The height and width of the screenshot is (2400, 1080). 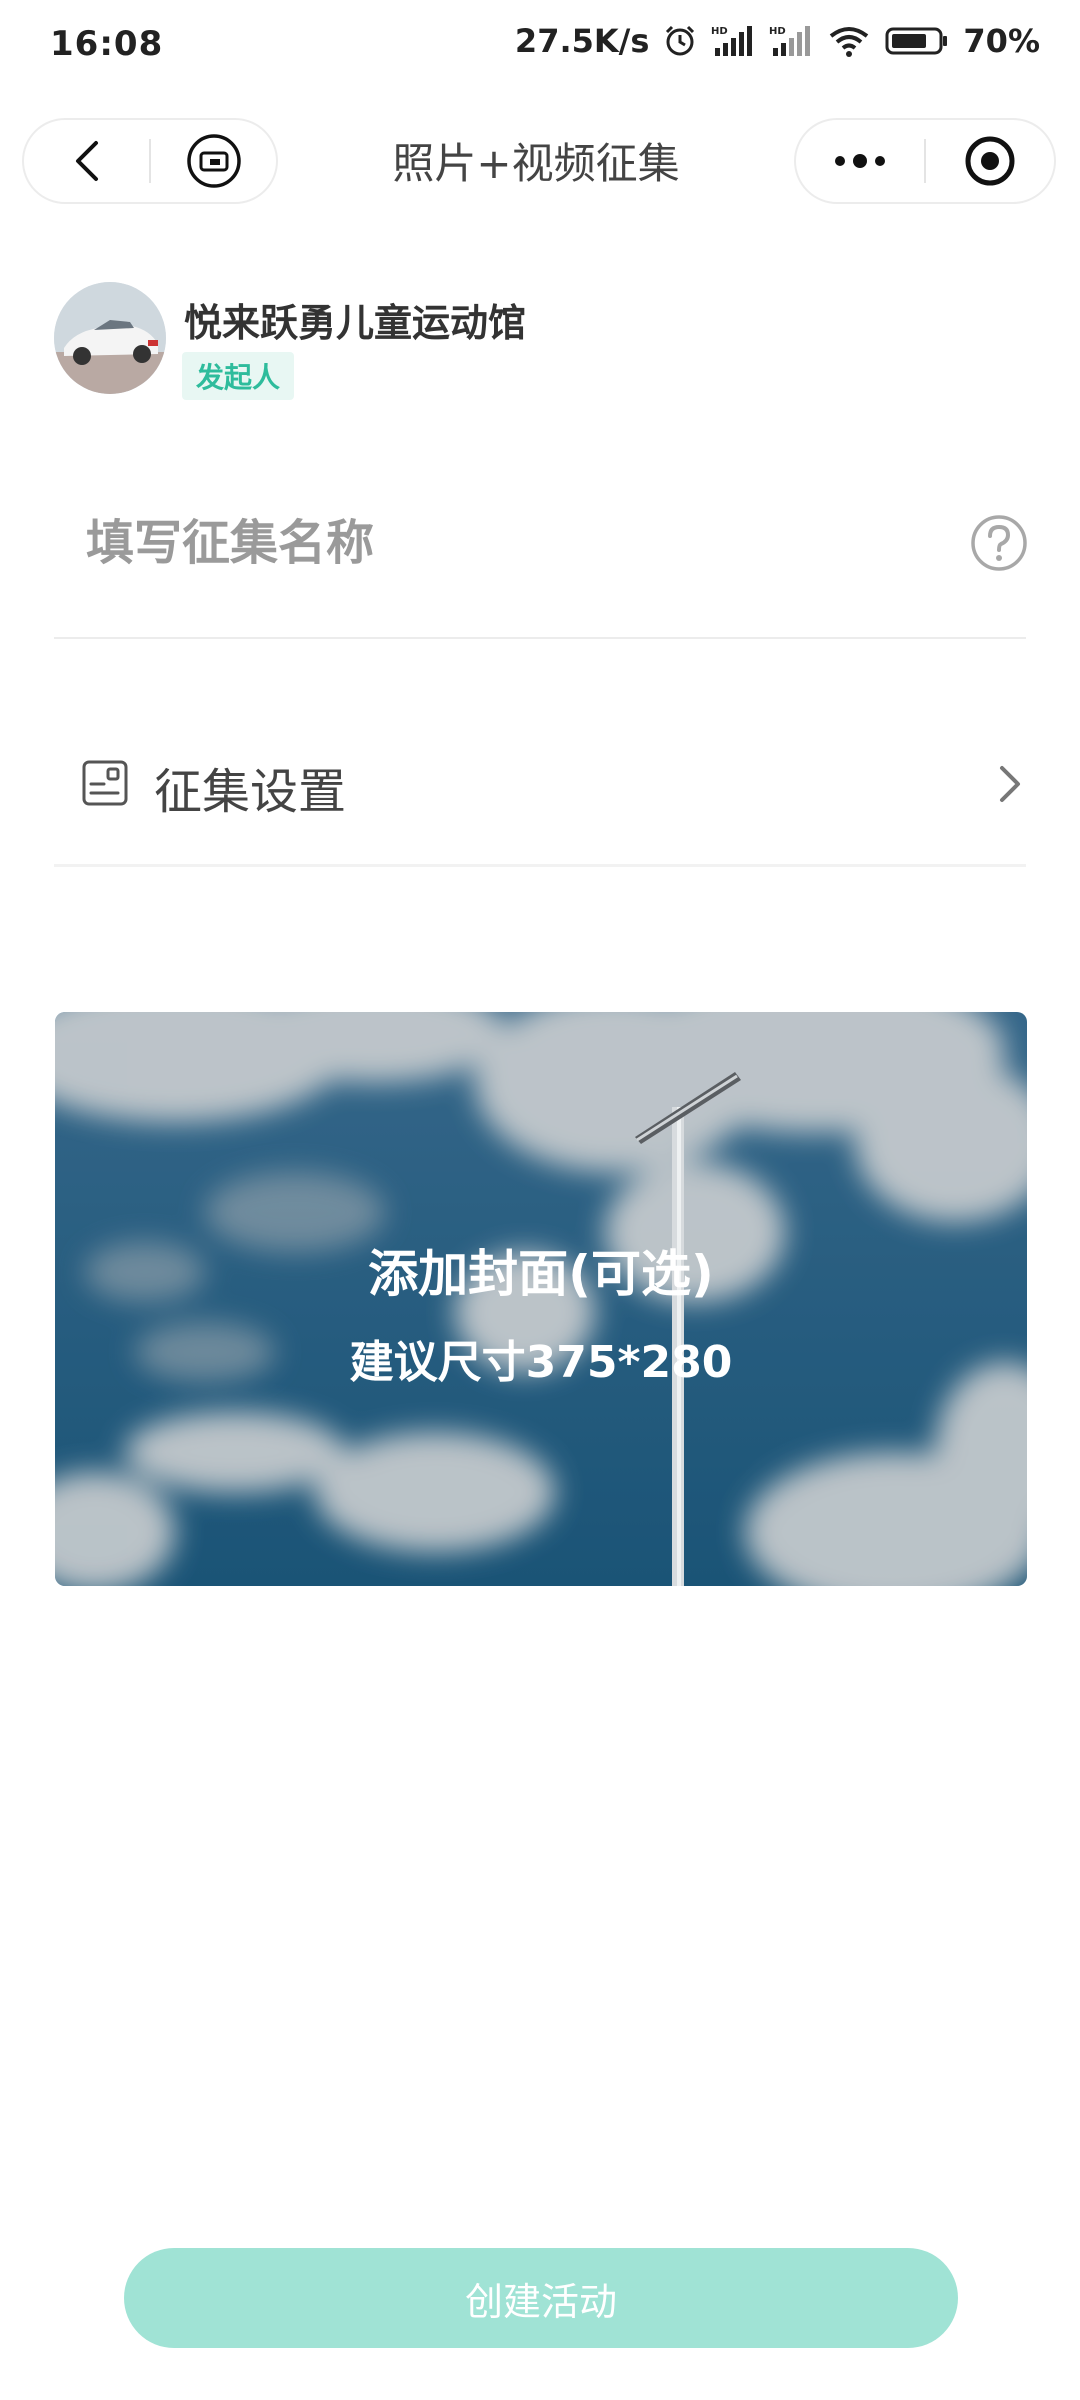 I want to click on back-icon, so click(x=86, y=161).